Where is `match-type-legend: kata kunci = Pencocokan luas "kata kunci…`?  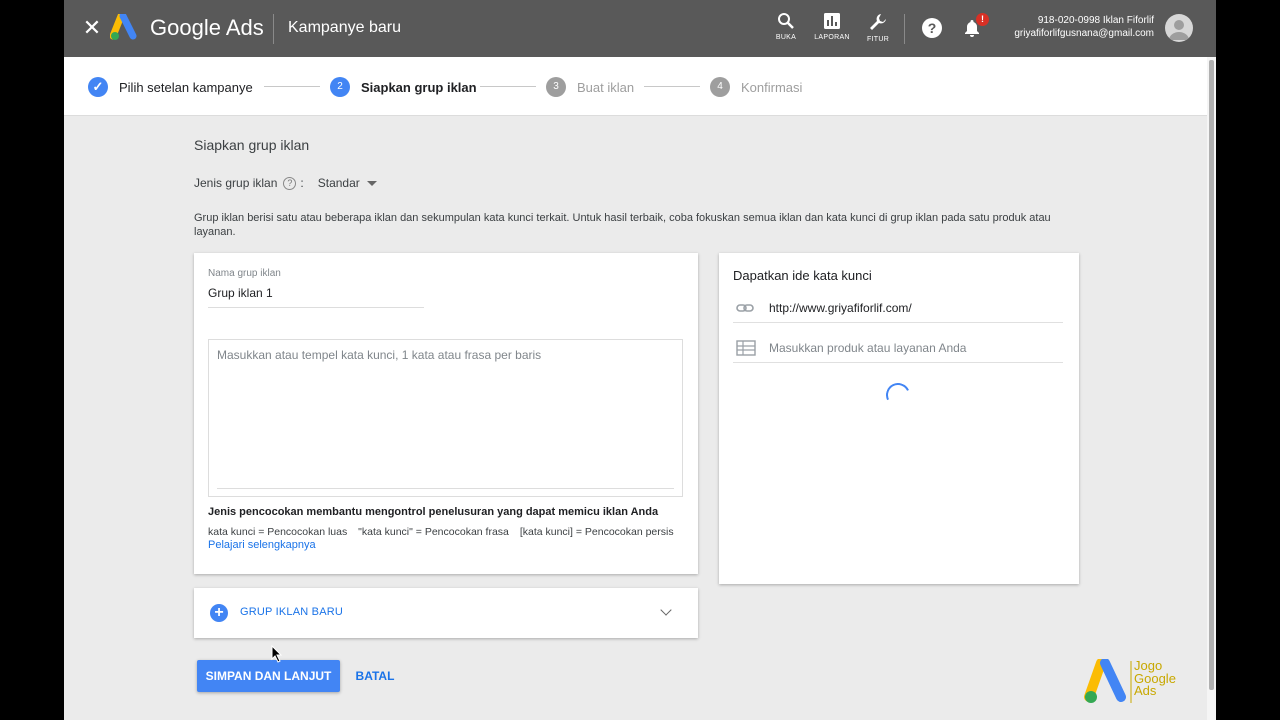 match-type-legend: kata kunci = Pencocokan luas "kata kunci… is located at coordinates (445, 532).